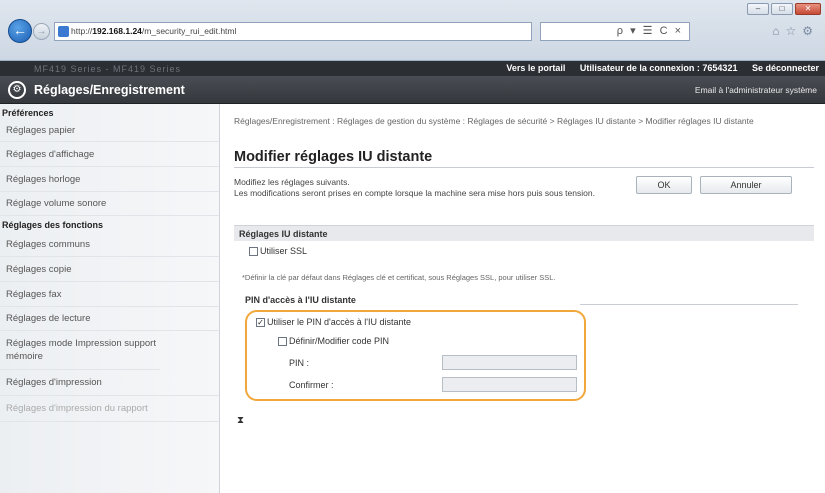 This screenshot has width=825, height=493. I want to click on sidebar-item-display: Réglages d'affichage, so click(109, 154).